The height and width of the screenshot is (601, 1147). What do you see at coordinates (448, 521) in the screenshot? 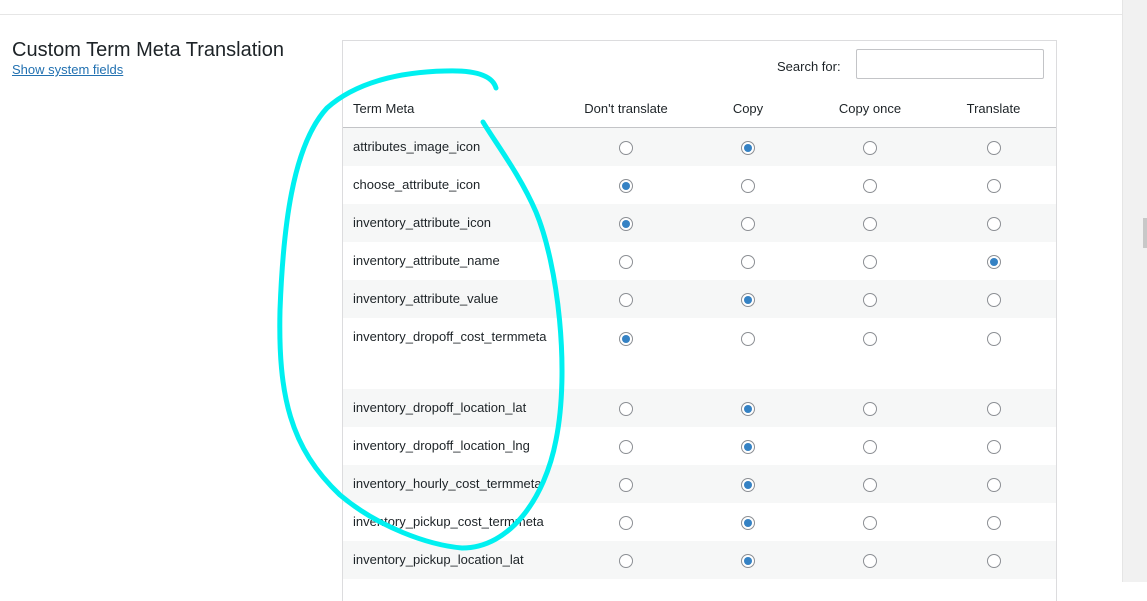
I see `term-meta-name: inventory_pickup_cost_termmeta` at bounding box center [448, 521].